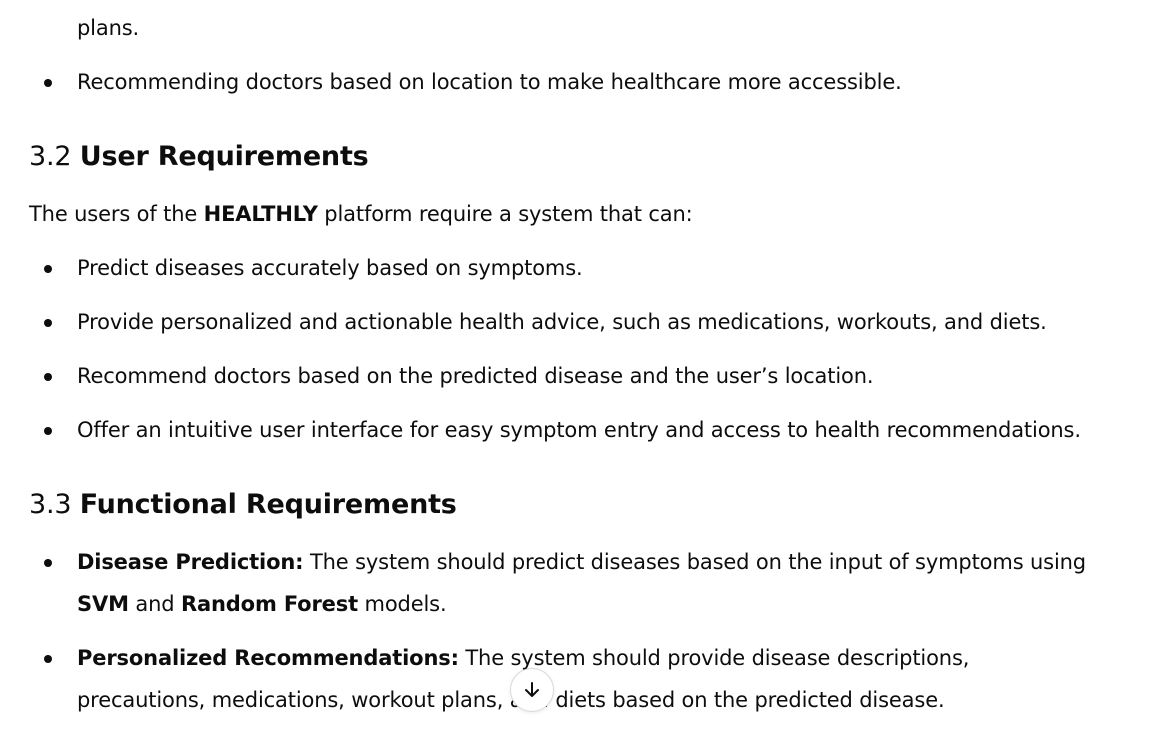 This screenshot has height=742, width=1167. Describe the element at coordinates (584, 157) in the screenshot. I see `section-heading-3-2: 3.2 User Requirements` at that location.